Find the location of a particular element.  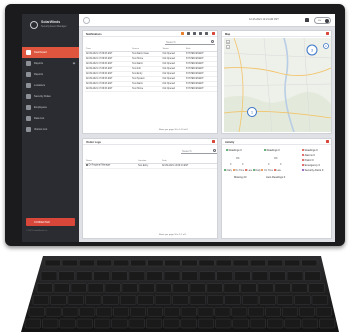

chevron-down-icon is located at coordinates (74, 63).